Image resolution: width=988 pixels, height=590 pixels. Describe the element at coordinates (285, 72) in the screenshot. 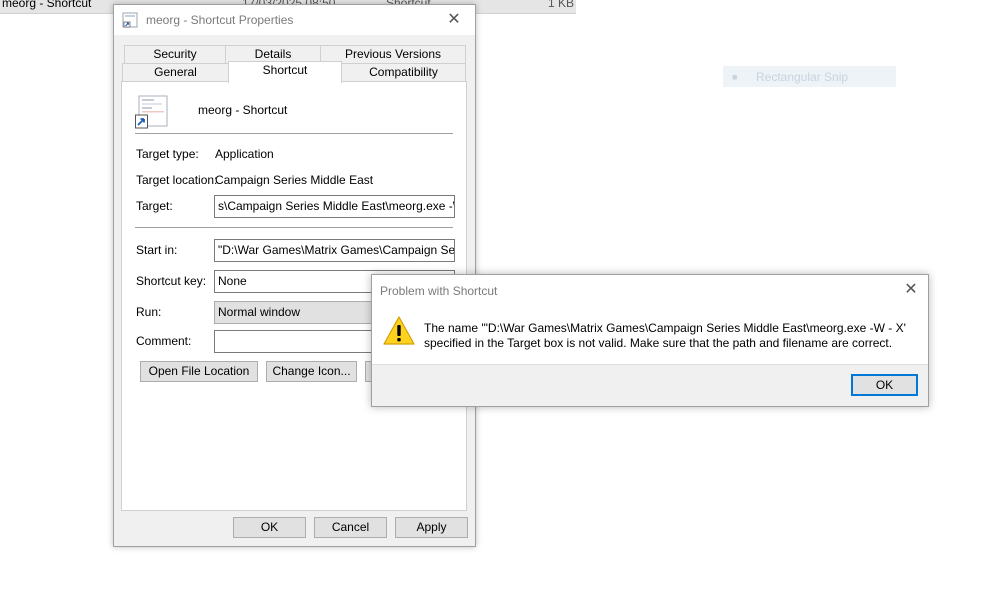

I see `tab-shortcut: Shortcut` at that location.